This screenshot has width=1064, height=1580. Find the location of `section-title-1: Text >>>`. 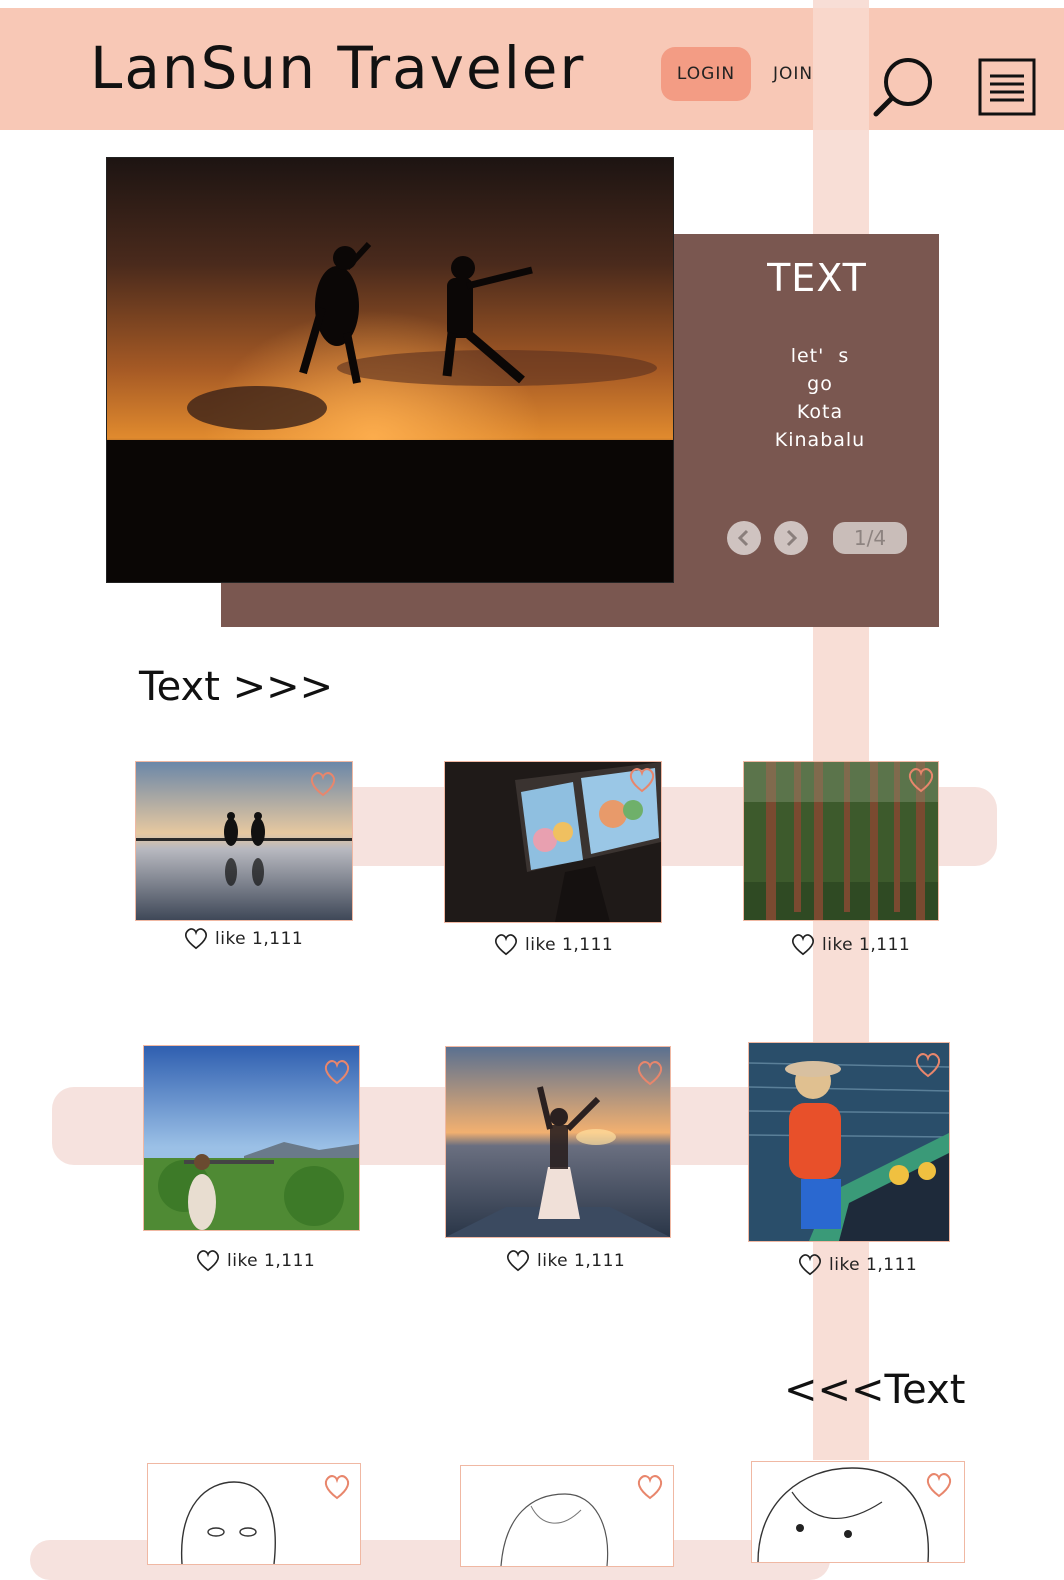

section-title-1: Text >>> is located at coordinates (236, 687).